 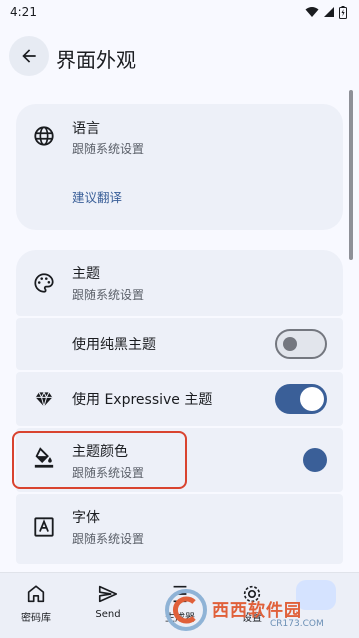 What do you see at coordinates (86, 518) in the screenshot?
I see `font-title: 字体` at bounding box center [86, 518].